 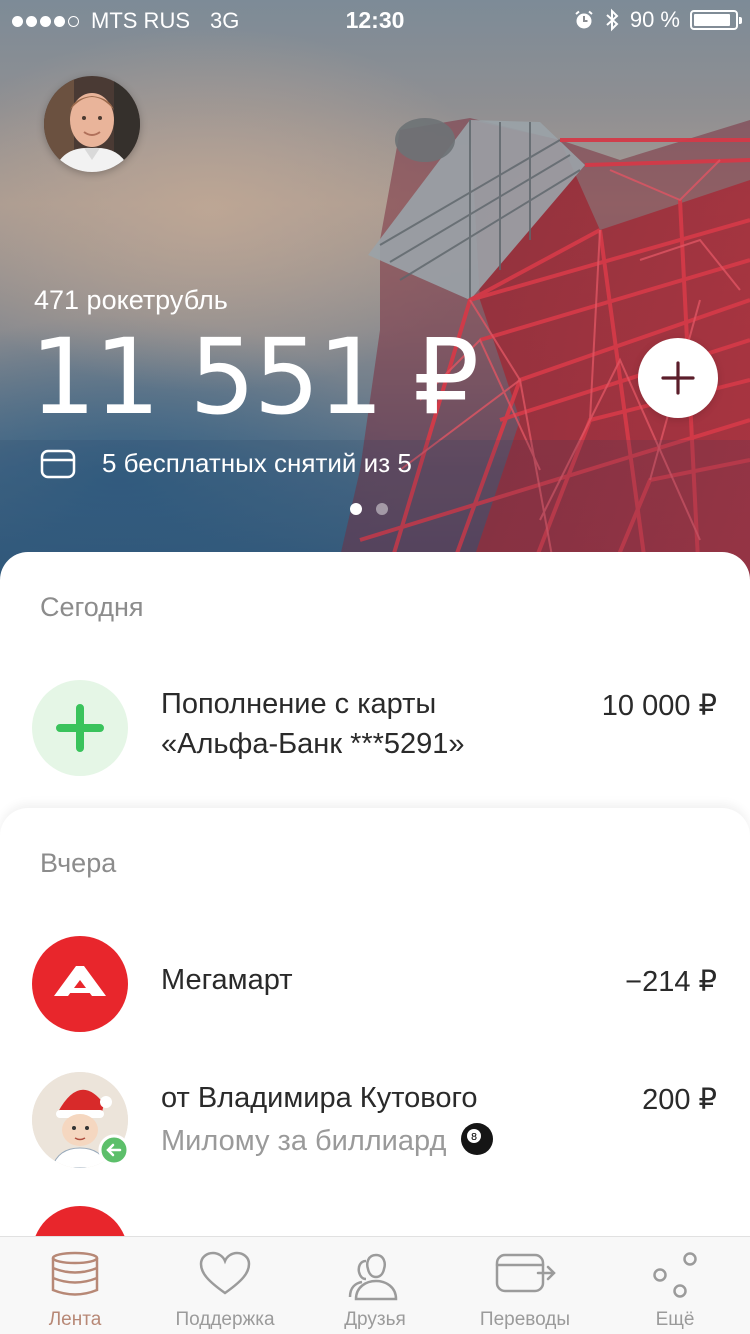 I want to click on feed-item-title: Мегамарт, so click(x=227, y=980).